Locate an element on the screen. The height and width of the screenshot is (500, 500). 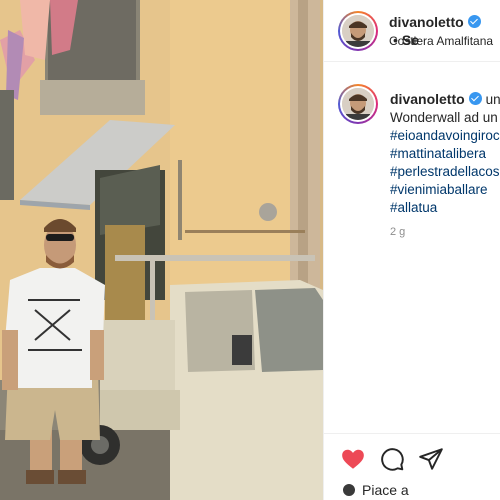
caption-text-line: Wonderwall ad un is located at coordinates (444, 117).